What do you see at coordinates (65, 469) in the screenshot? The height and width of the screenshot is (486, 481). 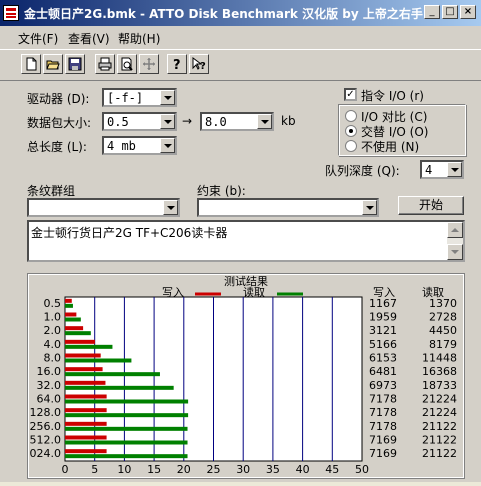 I see `x-tick-label: 0` at bounding box center [65, 469].